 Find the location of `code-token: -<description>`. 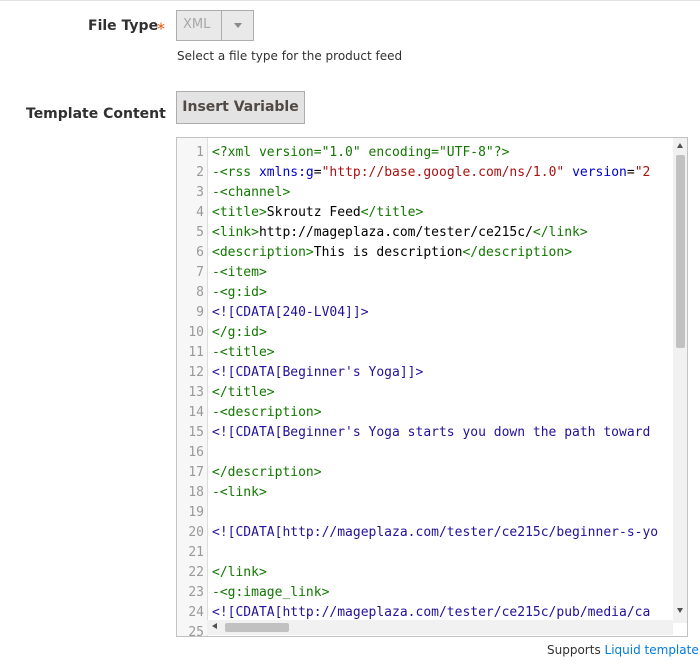

code-token: -<description> is located at coordinates (267, 412).